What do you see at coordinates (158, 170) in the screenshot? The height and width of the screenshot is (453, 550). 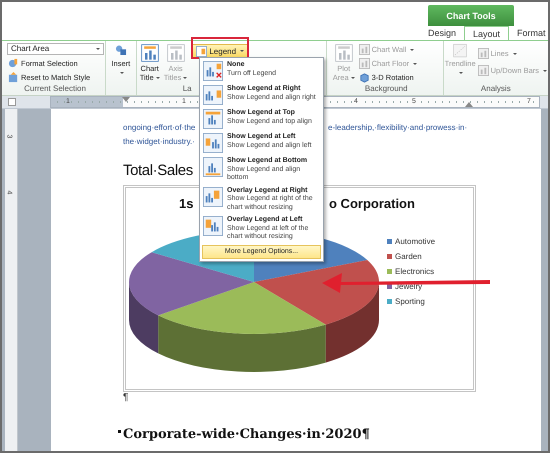 I see `section-heading: Total·Sales` at bounding box center [158, 170].